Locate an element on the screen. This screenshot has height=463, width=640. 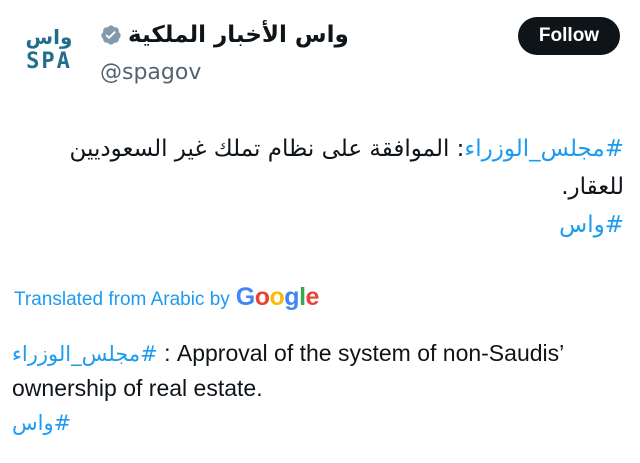
translated-hashtag-spa-link: #واس is located at coordinates (41, 423).